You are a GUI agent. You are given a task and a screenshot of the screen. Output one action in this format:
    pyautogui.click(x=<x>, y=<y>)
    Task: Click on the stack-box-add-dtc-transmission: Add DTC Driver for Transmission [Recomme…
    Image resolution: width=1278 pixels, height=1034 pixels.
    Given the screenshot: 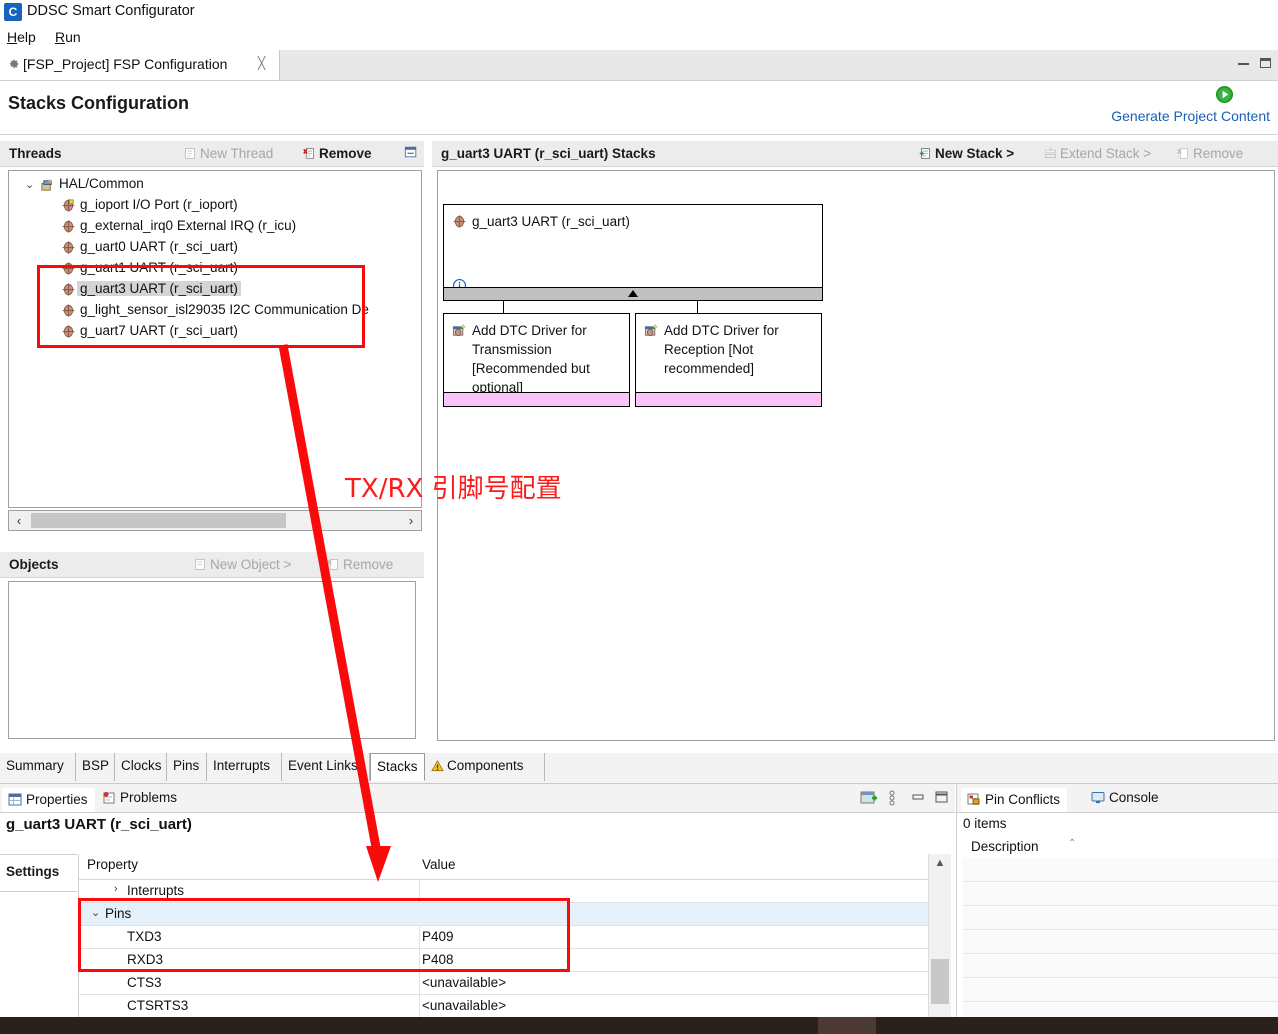 What is the action you would take?
    pyautogui.click(x=536, y=360)
    